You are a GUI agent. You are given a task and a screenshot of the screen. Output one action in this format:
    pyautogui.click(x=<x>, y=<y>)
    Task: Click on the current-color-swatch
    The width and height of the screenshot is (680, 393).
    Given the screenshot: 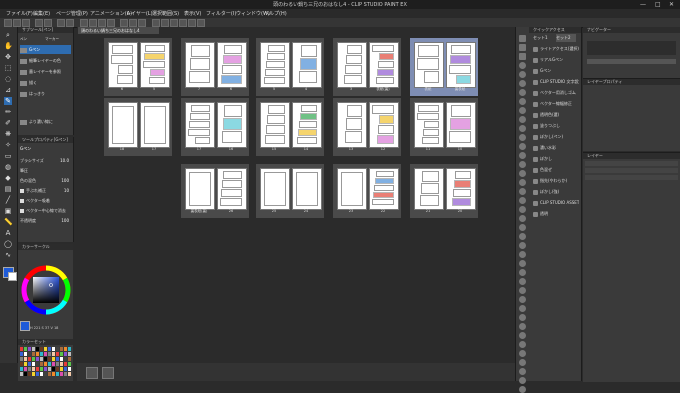 What is the action you would take?
    pyautogui.click(x=25, y=326)
    